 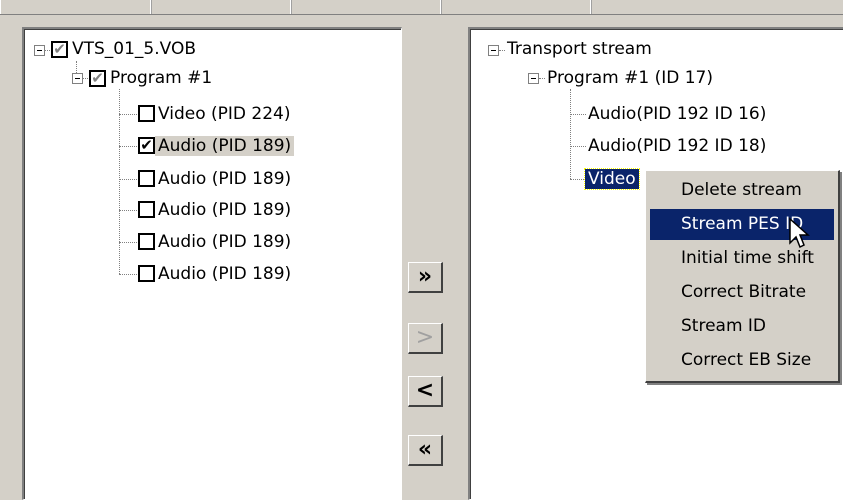 I want to click on program-checkbox: ✔, so click(x=97, y=78).